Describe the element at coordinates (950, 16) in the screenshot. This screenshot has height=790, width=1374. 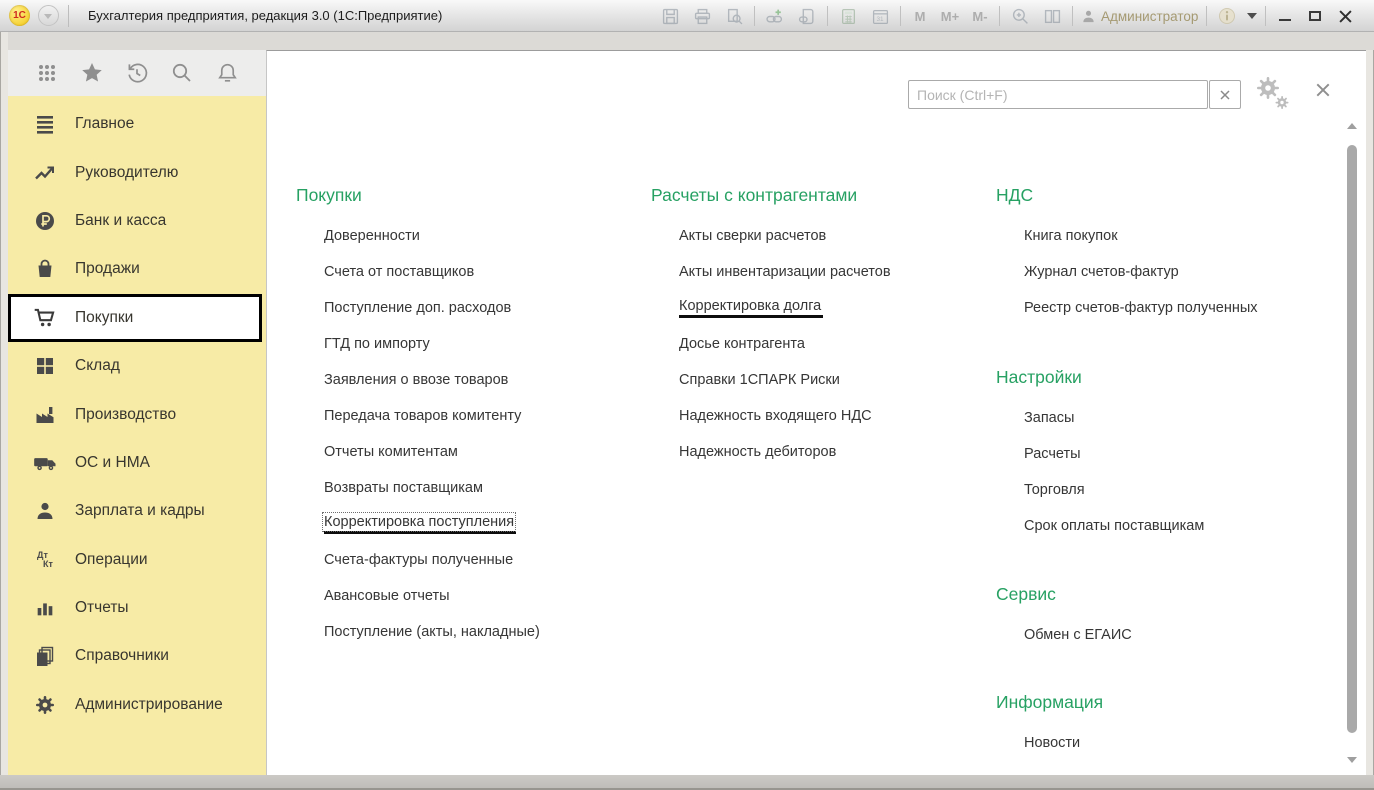
I see `memory-plus-button: M+` at that location.